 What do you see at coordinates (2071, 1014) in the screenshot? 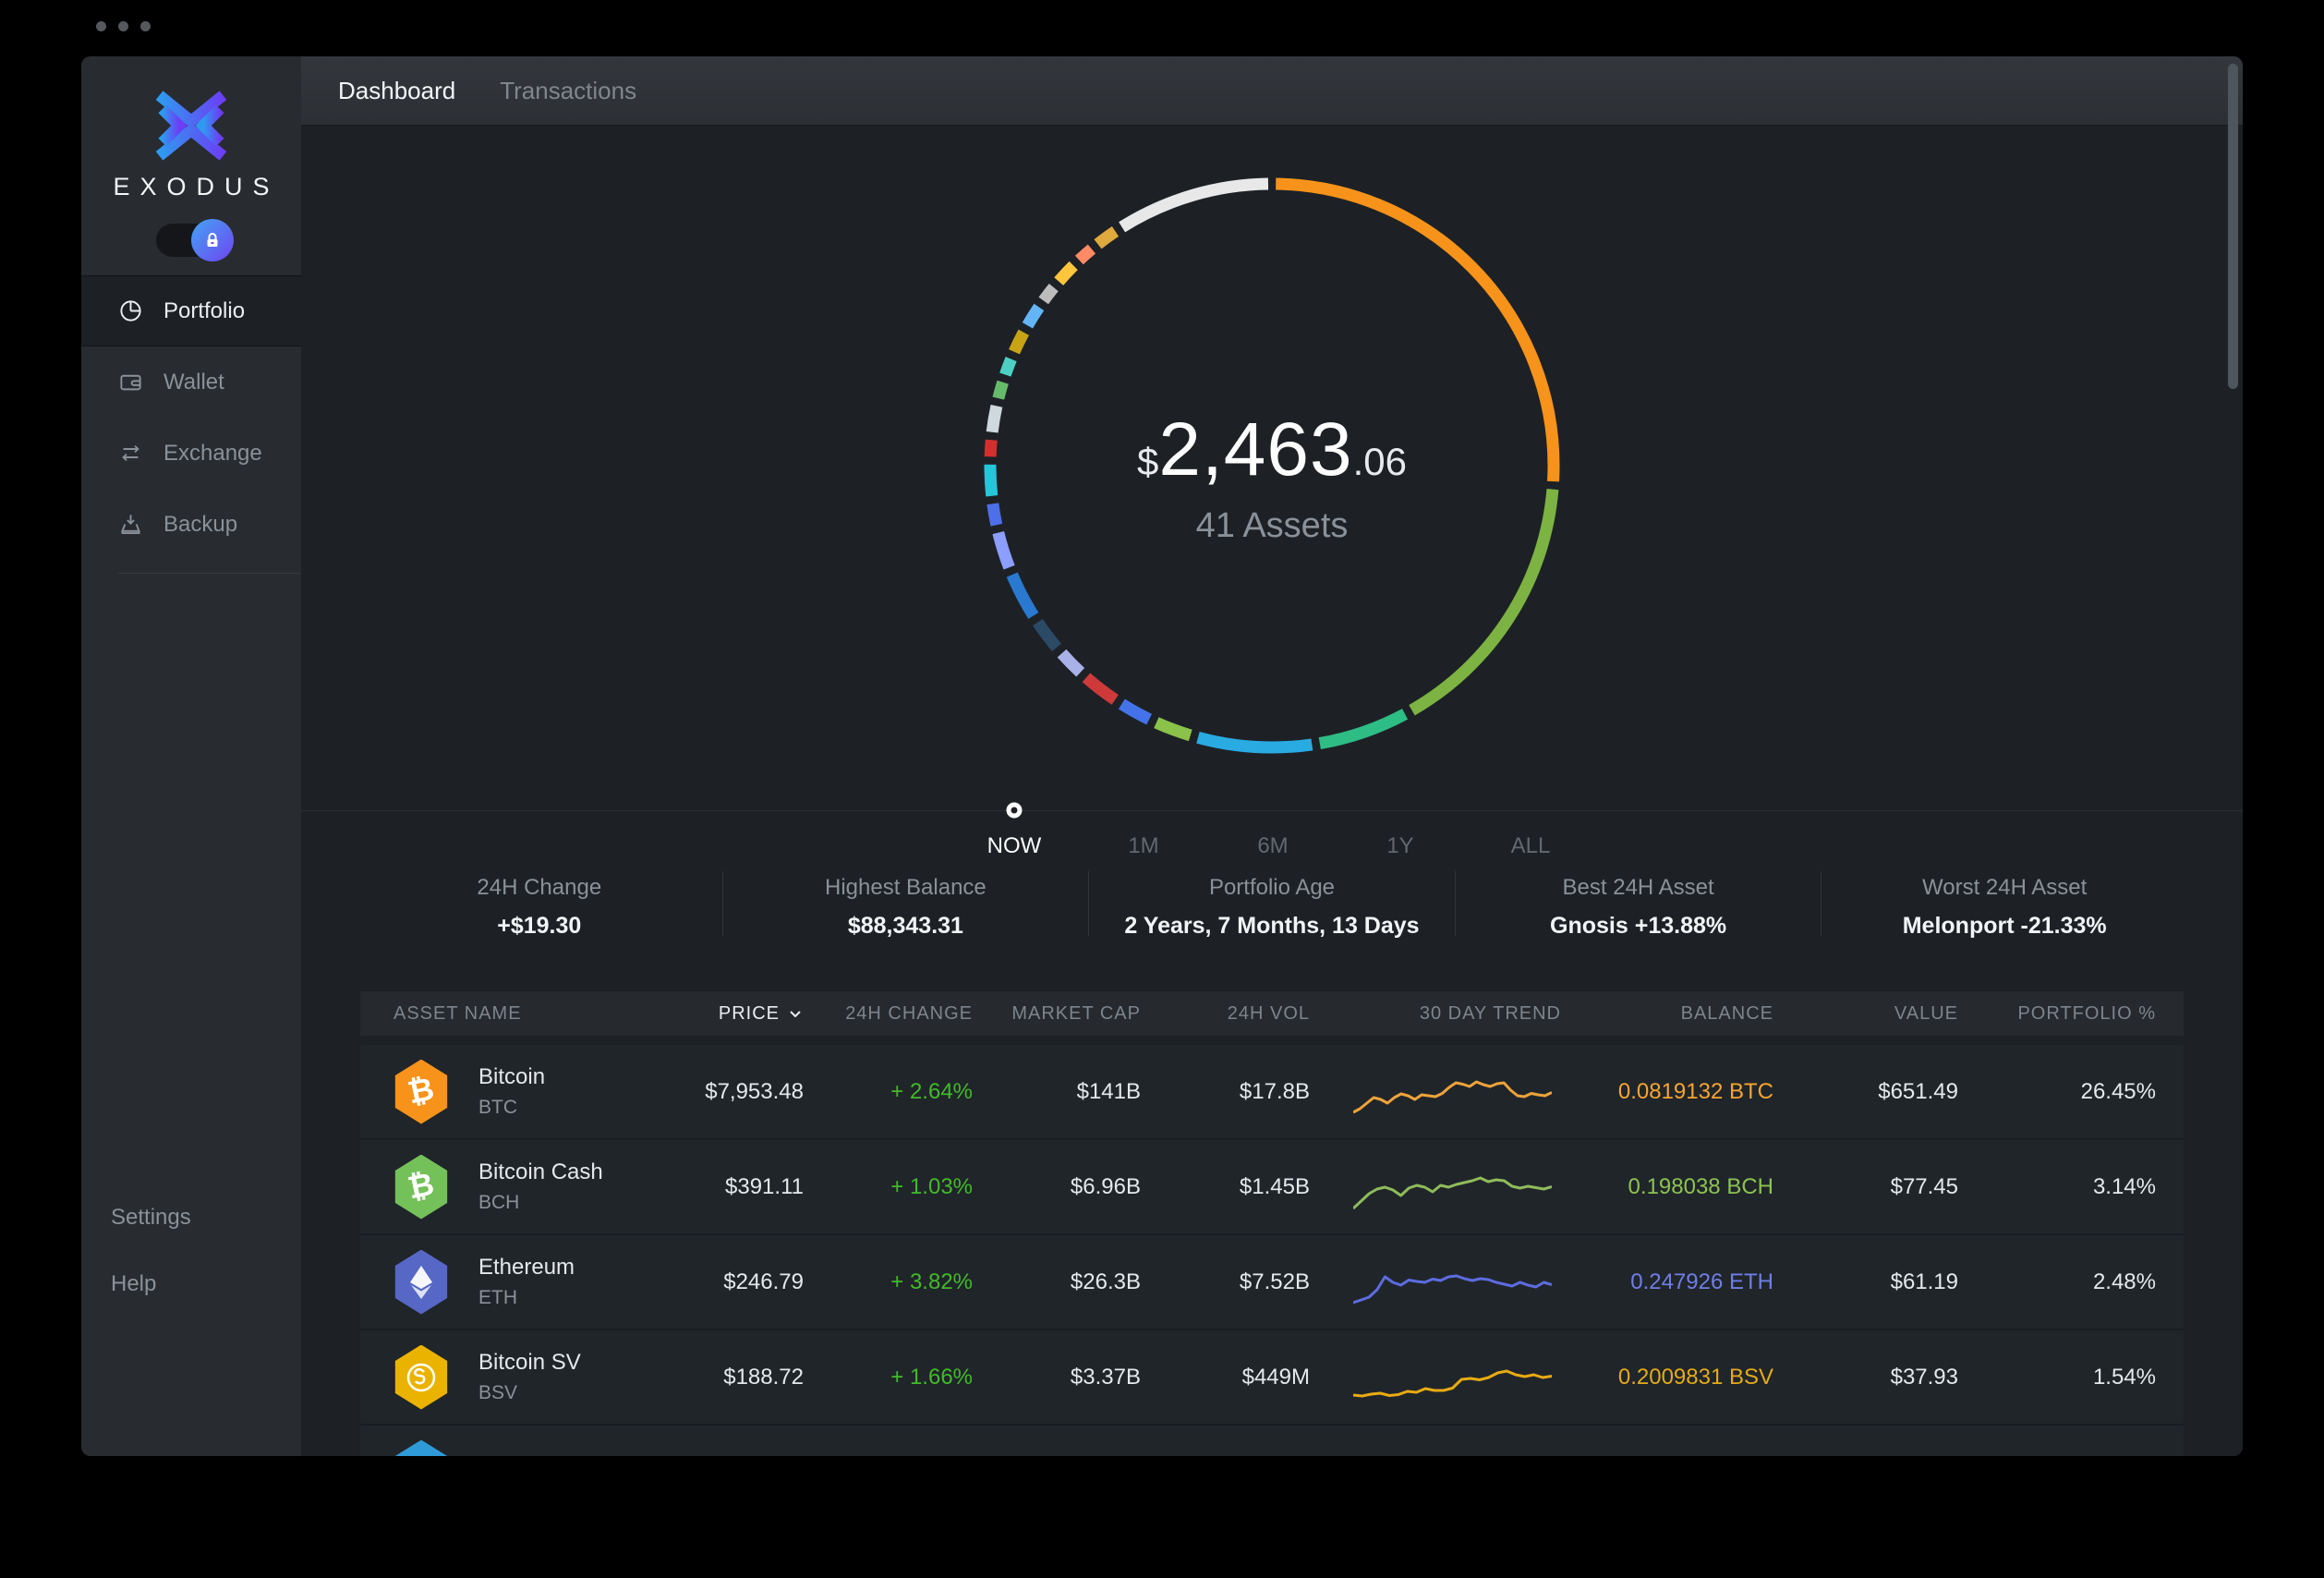
I see `col-portfolio-pct: PORTFOLIO %` at bounding box center [2071, 1014].